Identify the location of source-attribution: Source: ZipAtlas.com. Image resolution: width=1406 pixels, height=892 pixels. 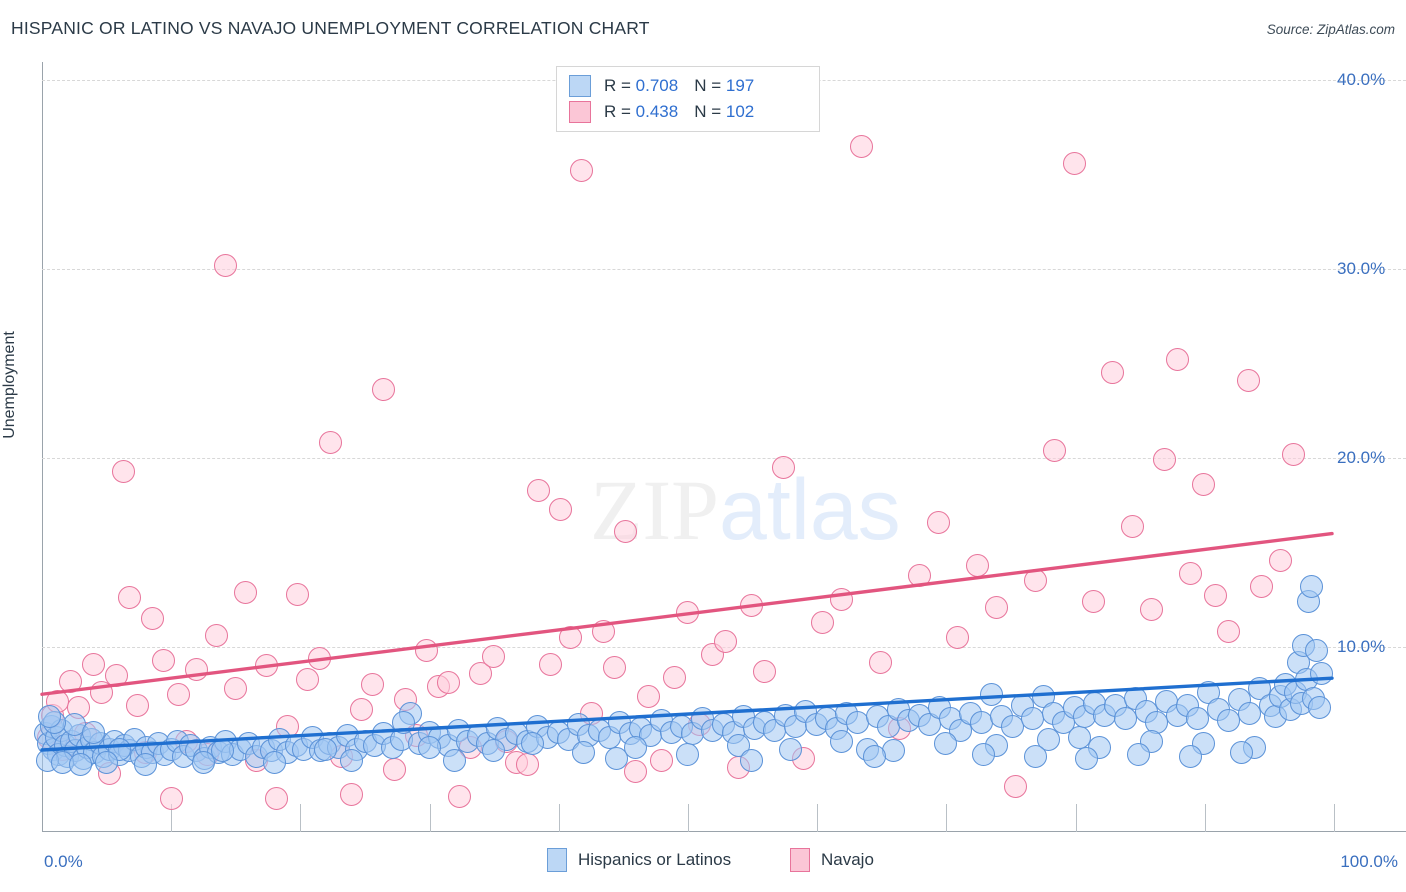
(1330, 29).